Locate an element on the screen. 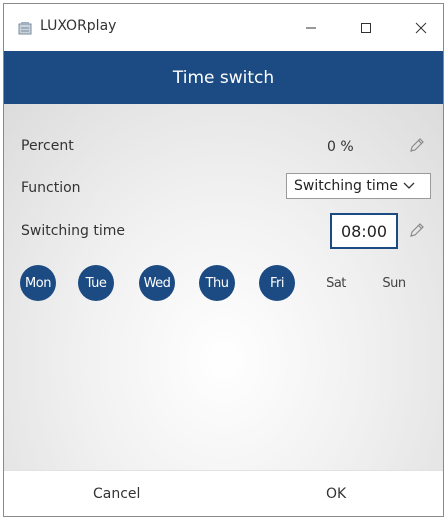 This screenshot has height=520, width=448. day-toggle-thu: Thu is located at coordinates (217, 283).